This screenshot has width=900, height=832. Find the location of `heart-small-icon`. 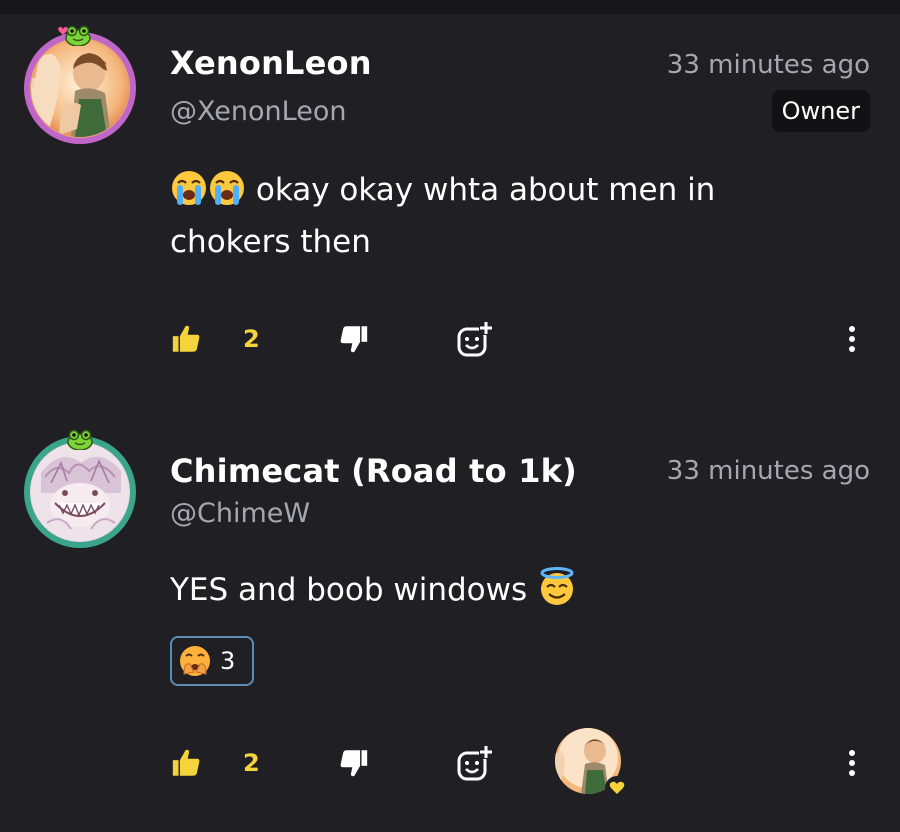

heart-small-icon is located at coordinates (63, 31).